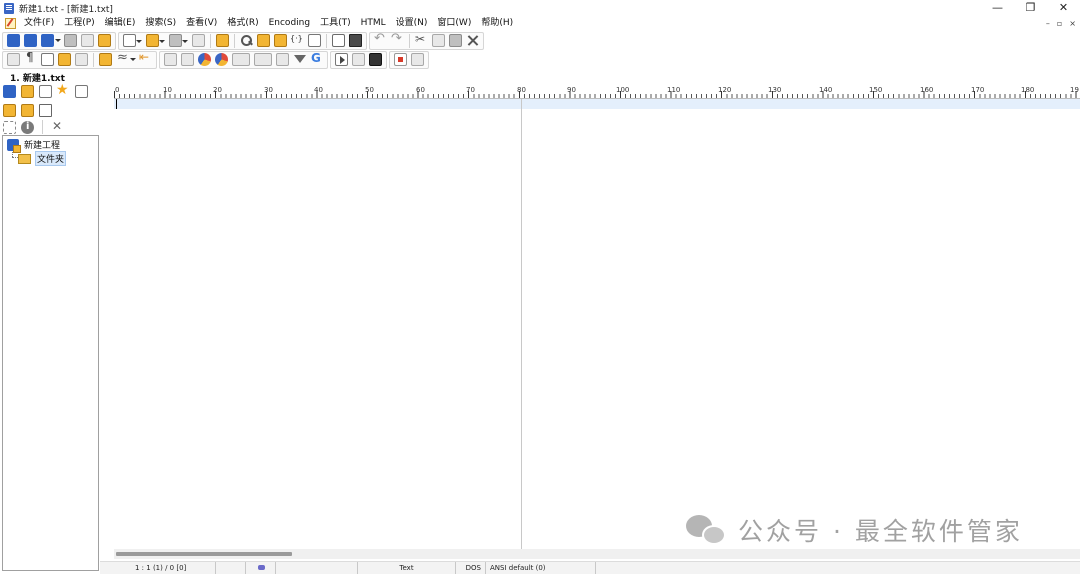 The image size is (1080, 574). Describe the element at coordinates (1072, 23) in the screenshot. I see `doc-close-button: ×` at that location.